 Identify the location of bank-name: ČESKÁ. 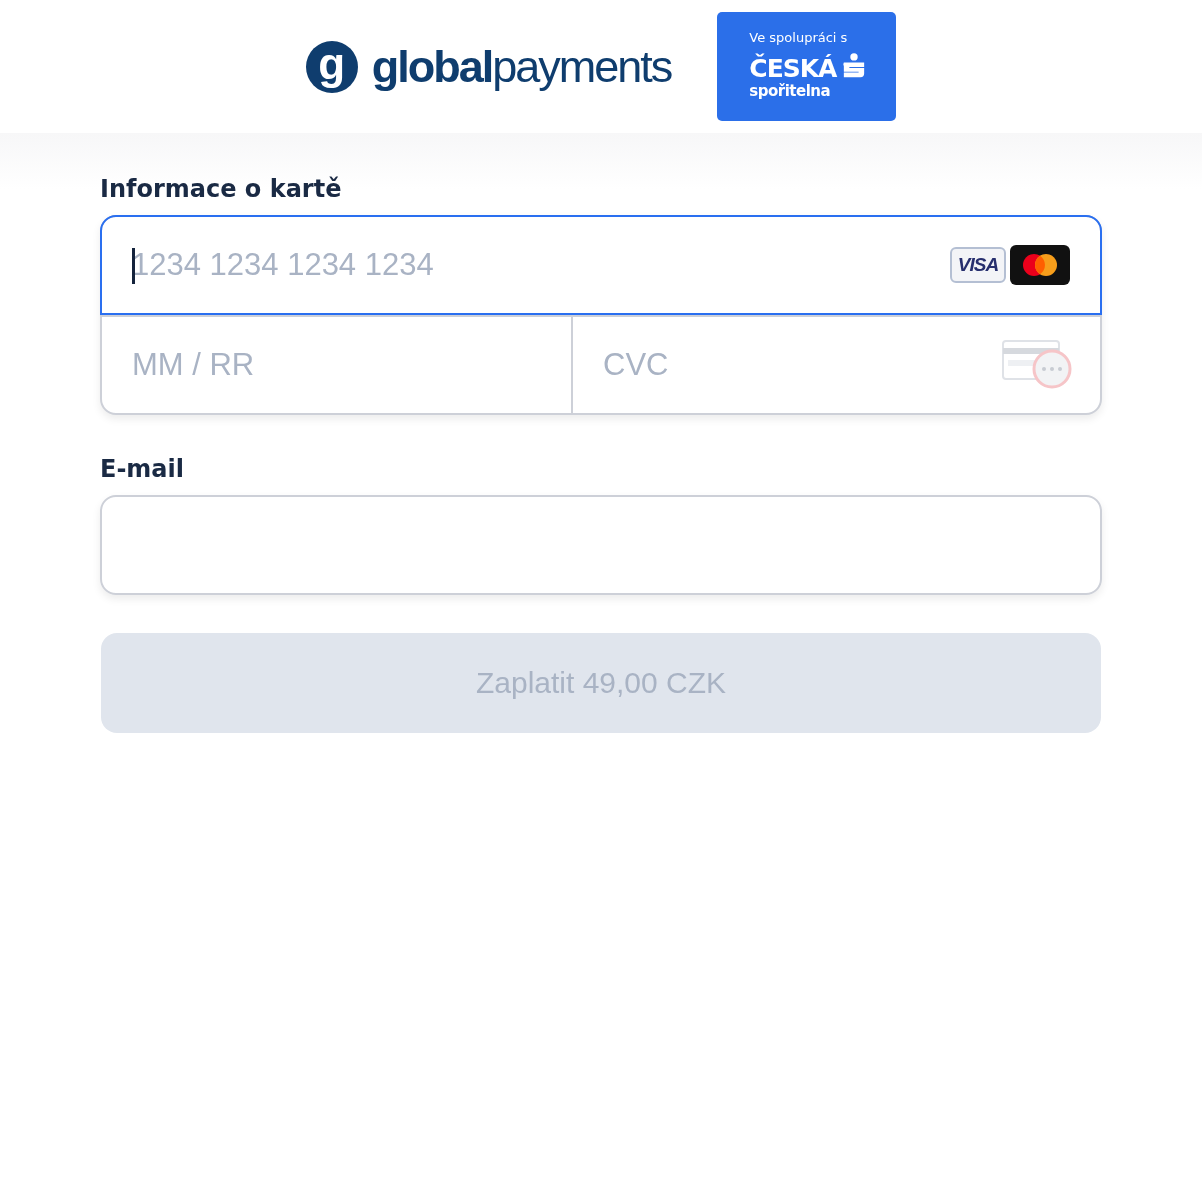
(793, 68).